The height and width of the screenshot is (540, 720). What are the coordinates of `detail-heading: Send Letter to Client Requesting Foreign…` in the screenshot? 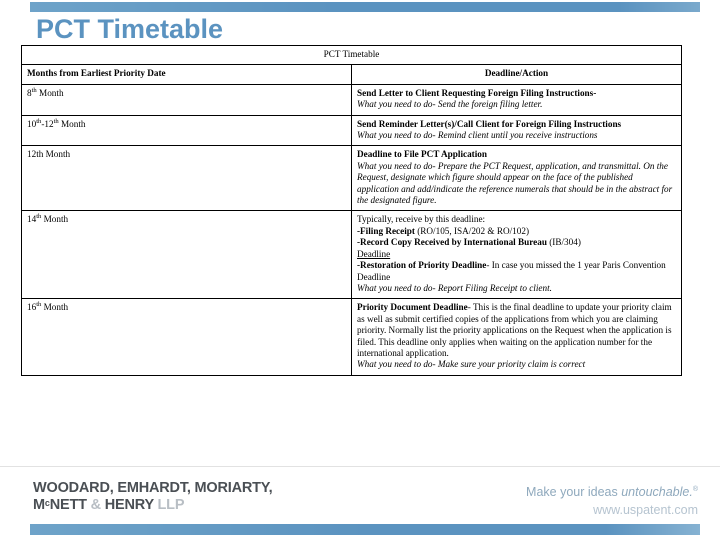 It's located at (477, 92).